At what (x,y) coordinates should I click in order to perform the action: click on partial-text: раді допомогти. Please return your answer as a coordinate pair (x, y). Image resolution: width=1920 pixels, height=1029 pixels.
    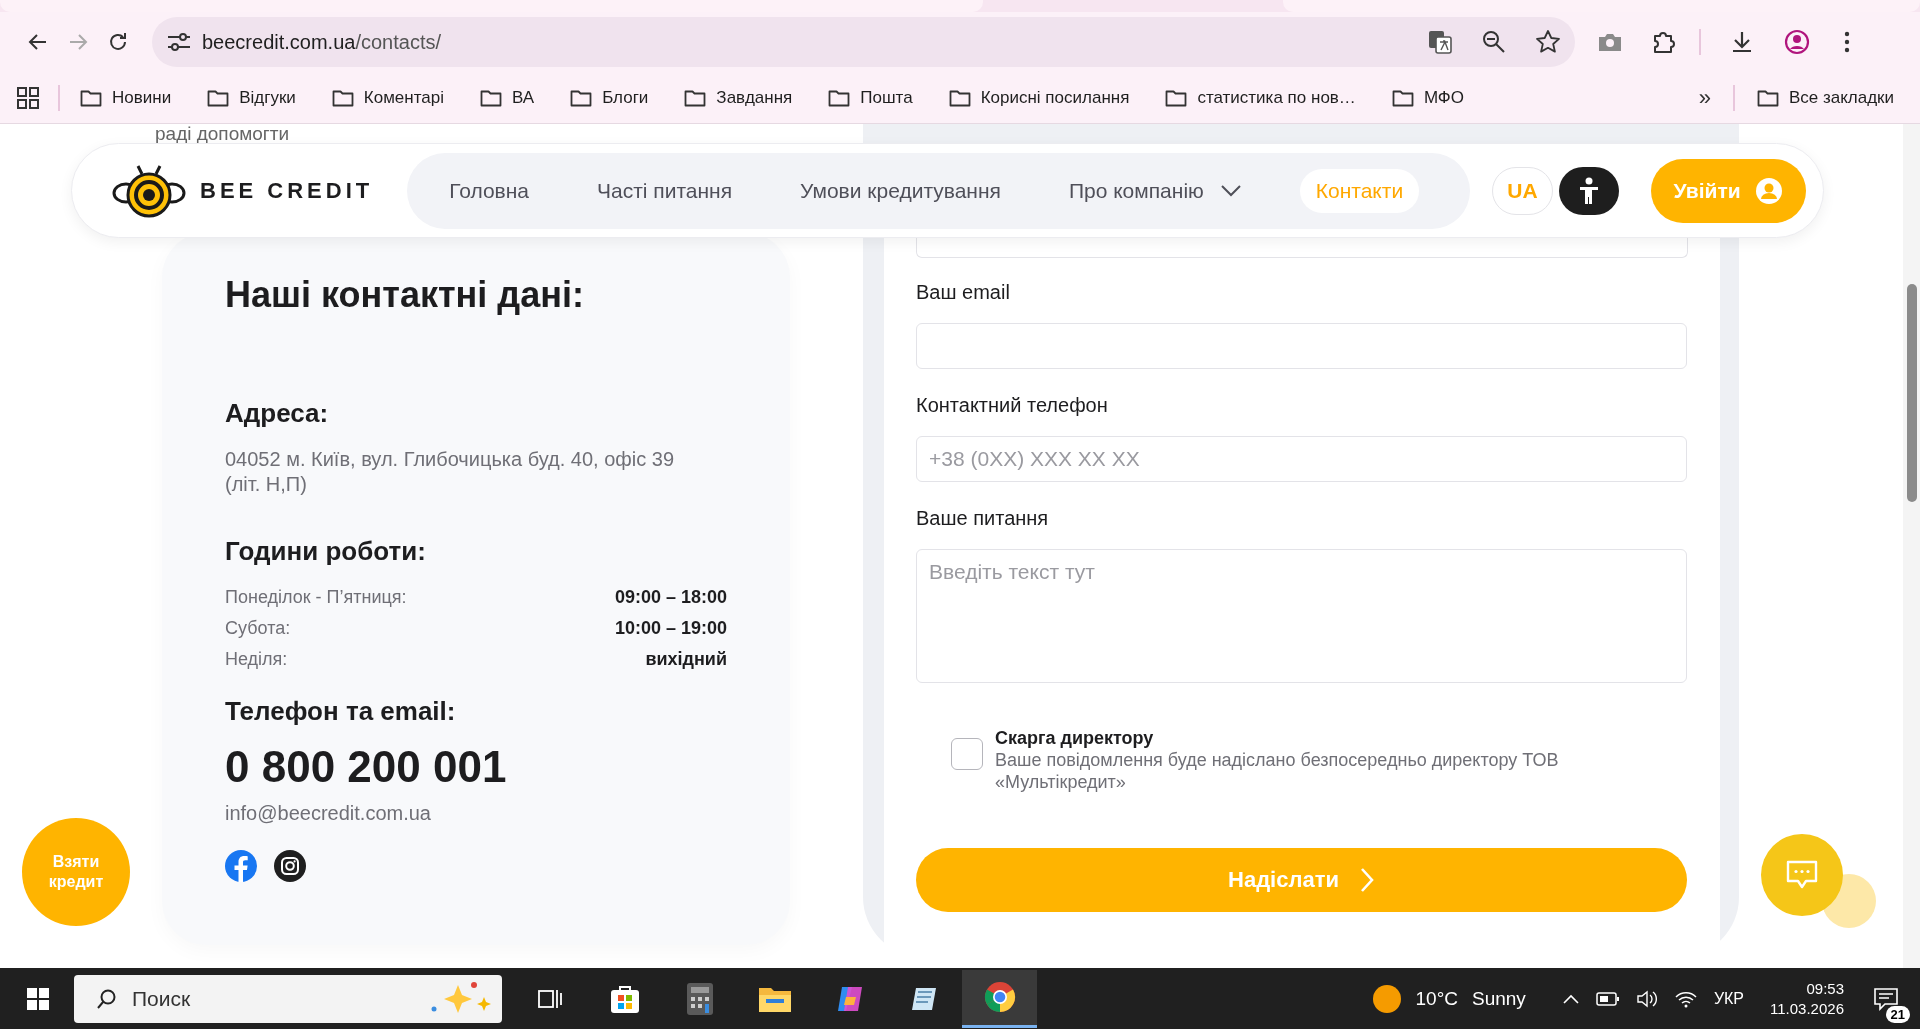
    Looking at the image, I should click on (222, 134).